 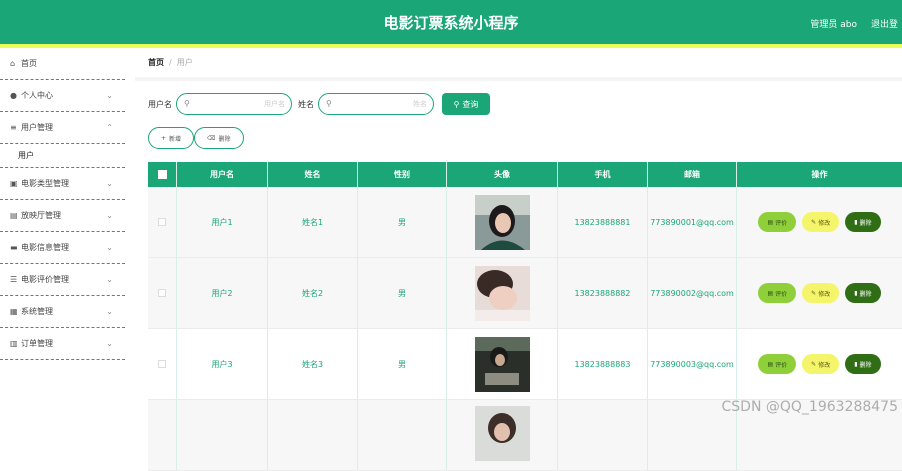 I want to click on sidebar-item-movie-info: ▬ 电影信息管理 ⌄, so click(x=62, y=248).